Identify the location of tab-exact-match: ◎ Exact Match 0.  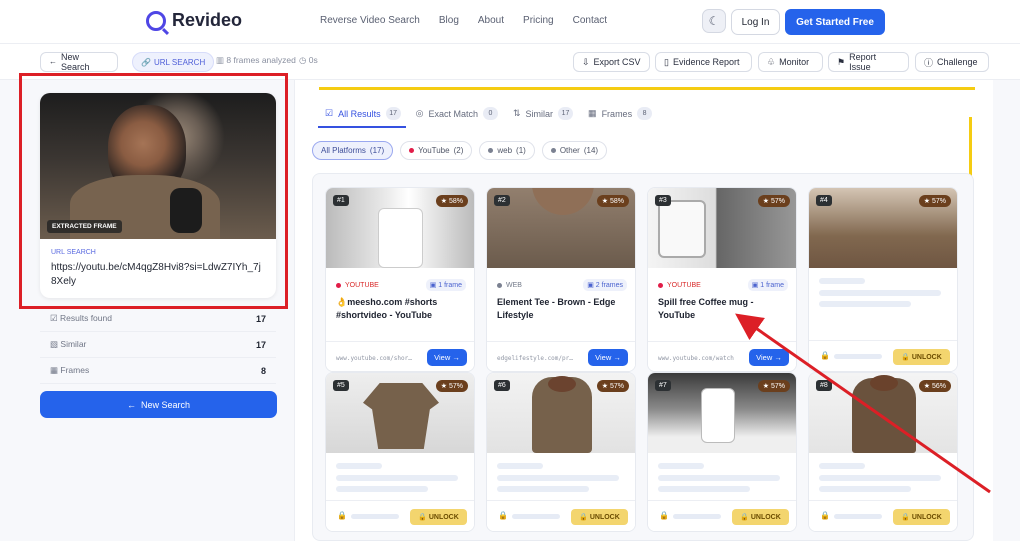
(457, 113).